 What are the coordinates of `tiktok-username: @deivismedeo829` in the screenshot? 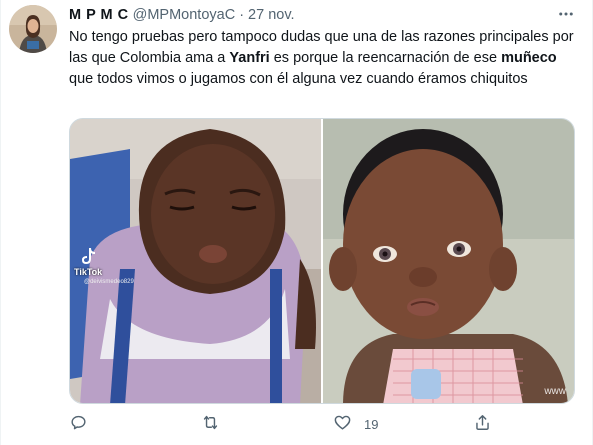 It's located at (109, 282).